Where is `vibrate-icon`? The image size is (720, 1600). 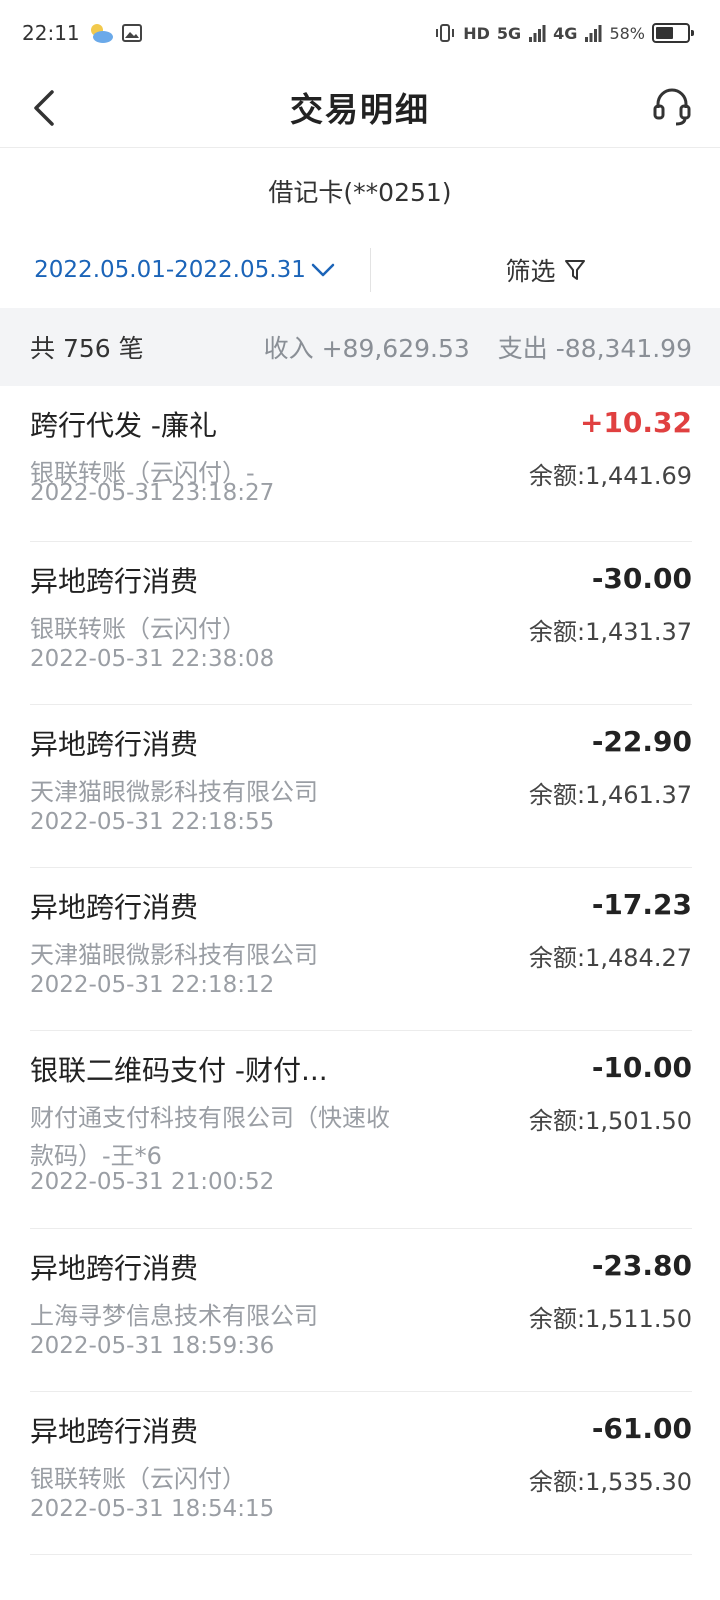 vibrate-icon is located at coordinates (445, 33).